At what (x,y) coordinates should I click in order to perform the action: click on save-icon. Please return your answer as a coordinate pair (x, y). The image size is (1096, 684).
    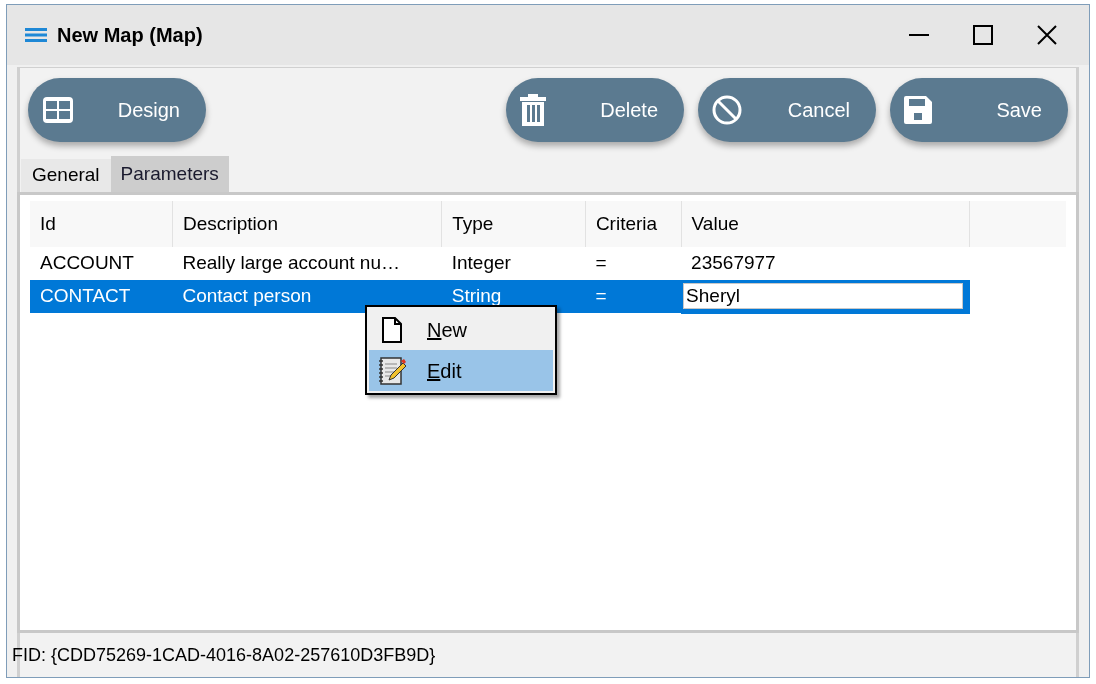
    Looking at the image, I should click on (918, 110).